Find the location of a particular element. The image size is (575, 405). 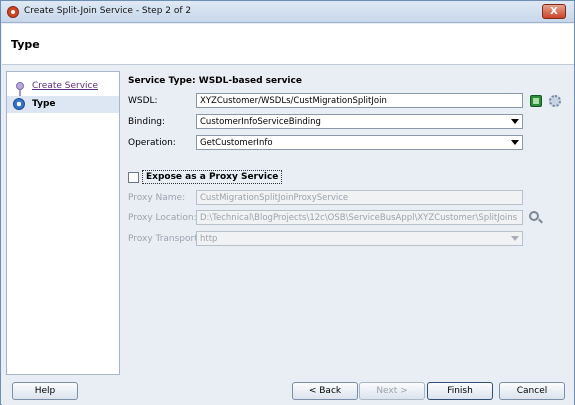

proxy-name-field: CustMigrationSplitJoinProxyService is located at coordinates (359, 197).